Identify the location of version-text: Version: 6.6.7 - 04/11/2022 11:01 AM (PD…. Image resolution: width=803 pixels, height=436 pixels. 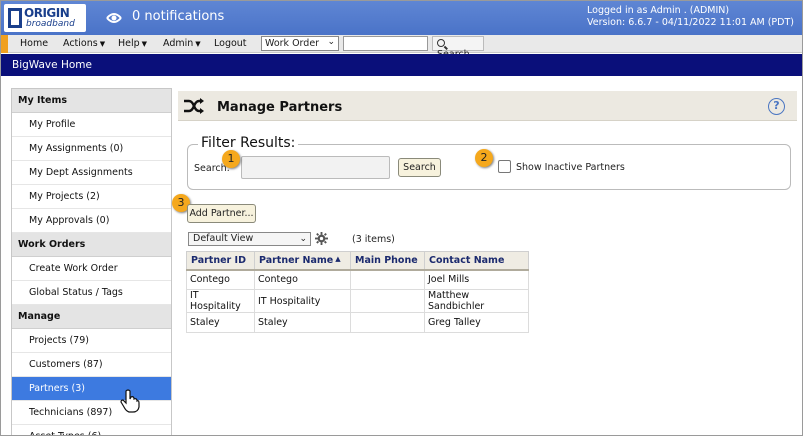
(690, 22).